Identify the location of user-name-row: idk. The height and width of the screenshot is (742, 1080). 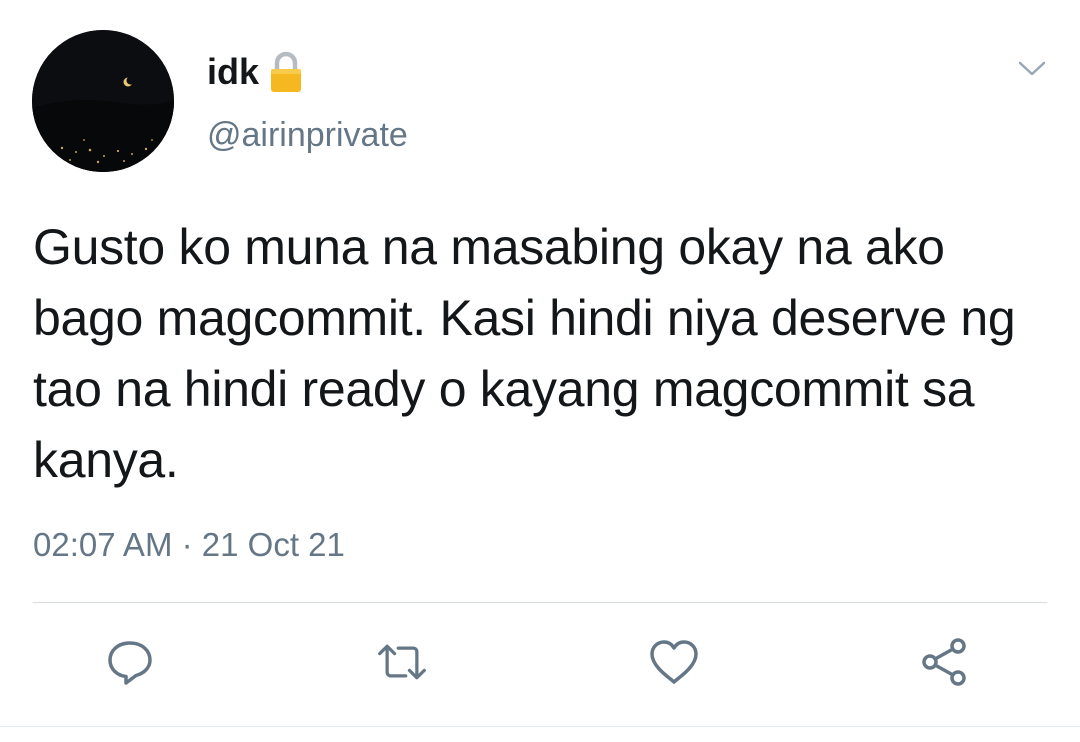
(255, 72).